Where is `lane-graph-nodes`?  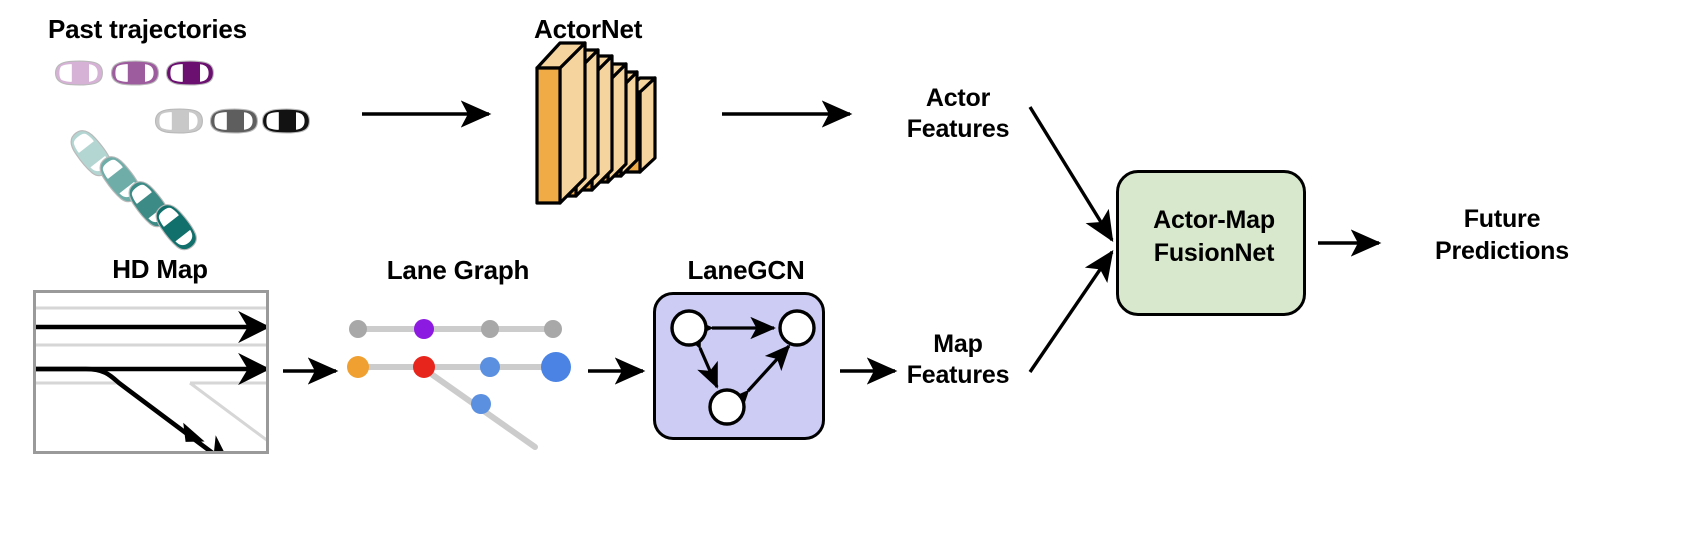 lane-graph-nodes is located at coordinates (459, 366).